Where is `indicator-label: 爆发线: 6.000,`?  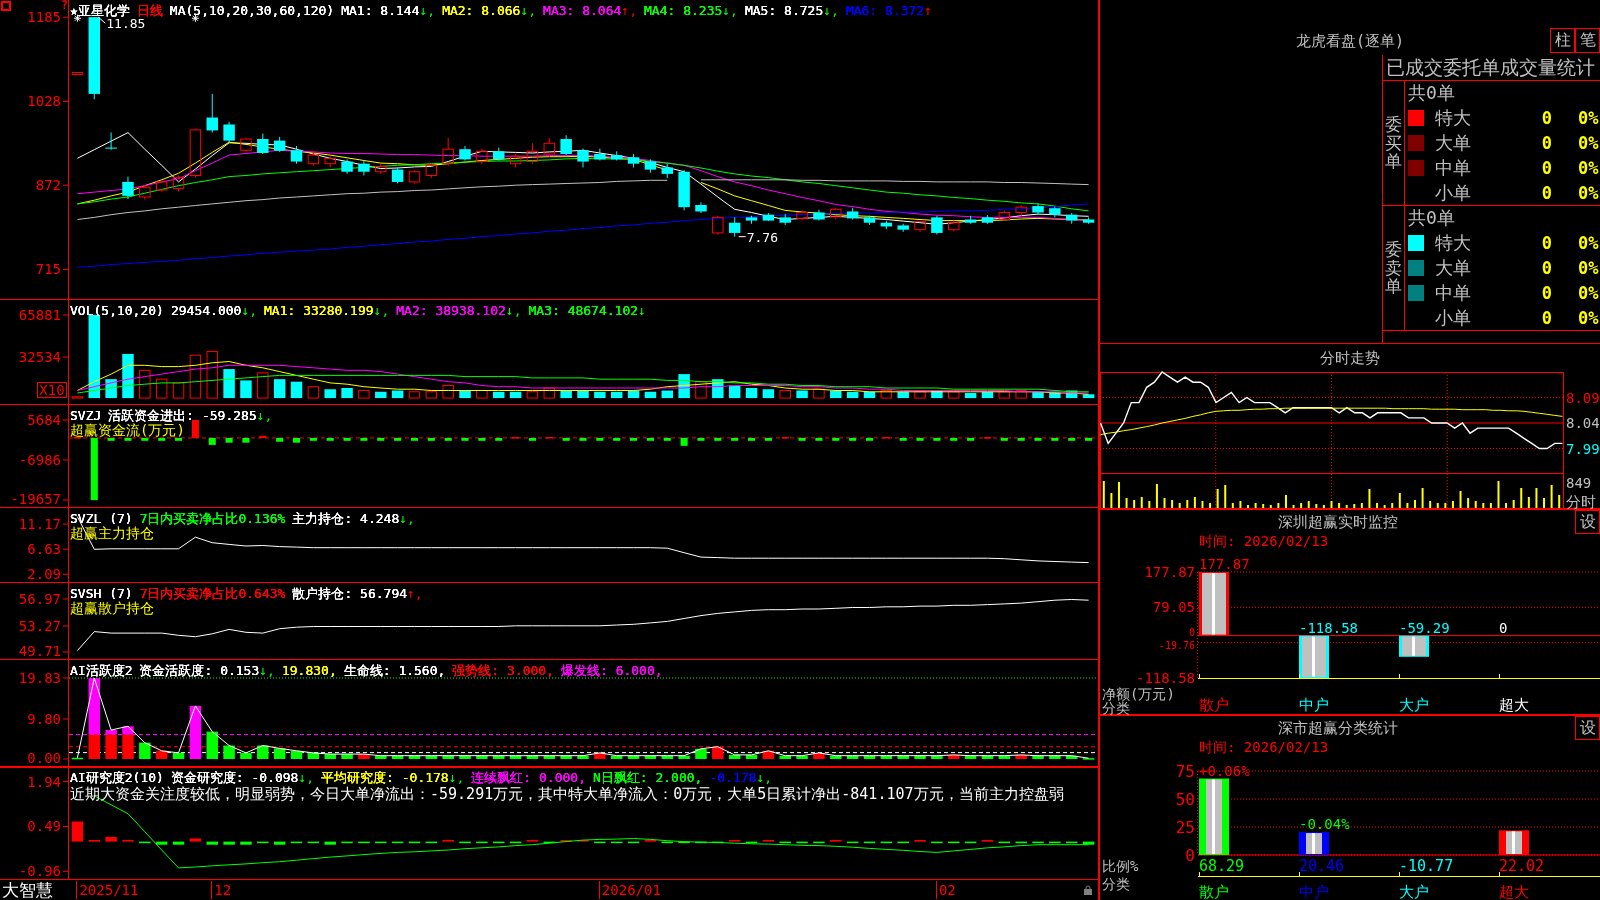
indicator-label: 爆发线: 6.000, is located at coordinates (612, 670).